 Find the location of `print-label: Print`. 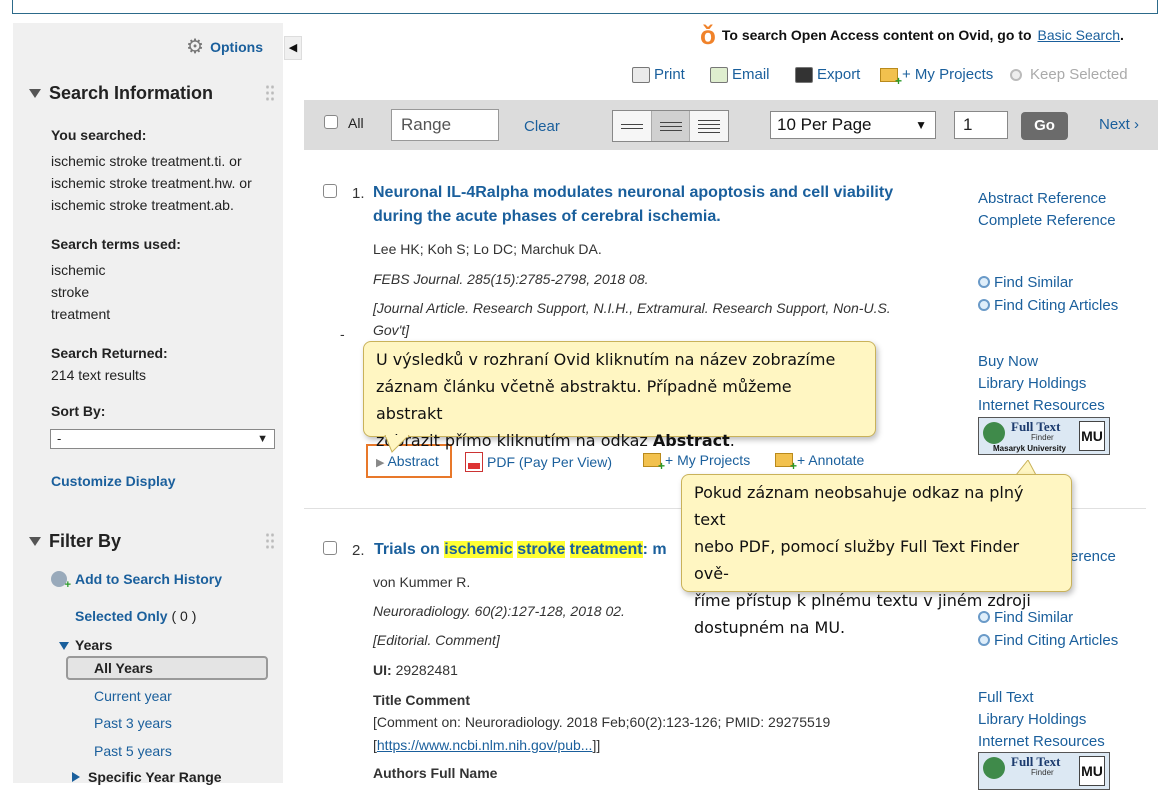

print-label: Print is located at coordinates (669, 74).